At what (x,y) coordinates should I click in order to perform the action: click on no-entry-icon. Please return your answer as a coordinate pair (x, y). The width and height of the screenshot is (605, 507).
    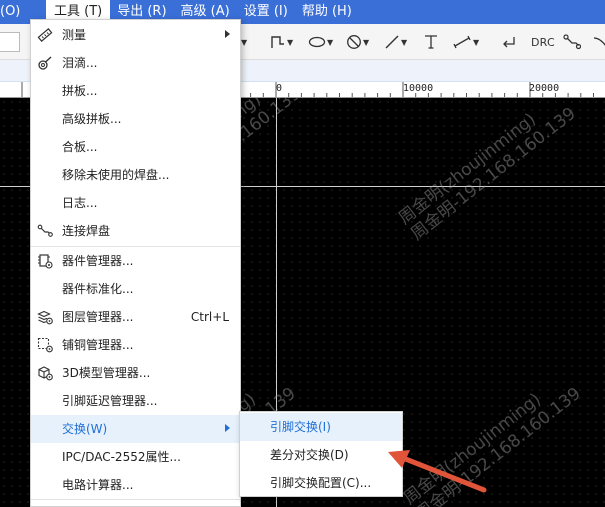
    Looking at the image, I should click on (354, 42).